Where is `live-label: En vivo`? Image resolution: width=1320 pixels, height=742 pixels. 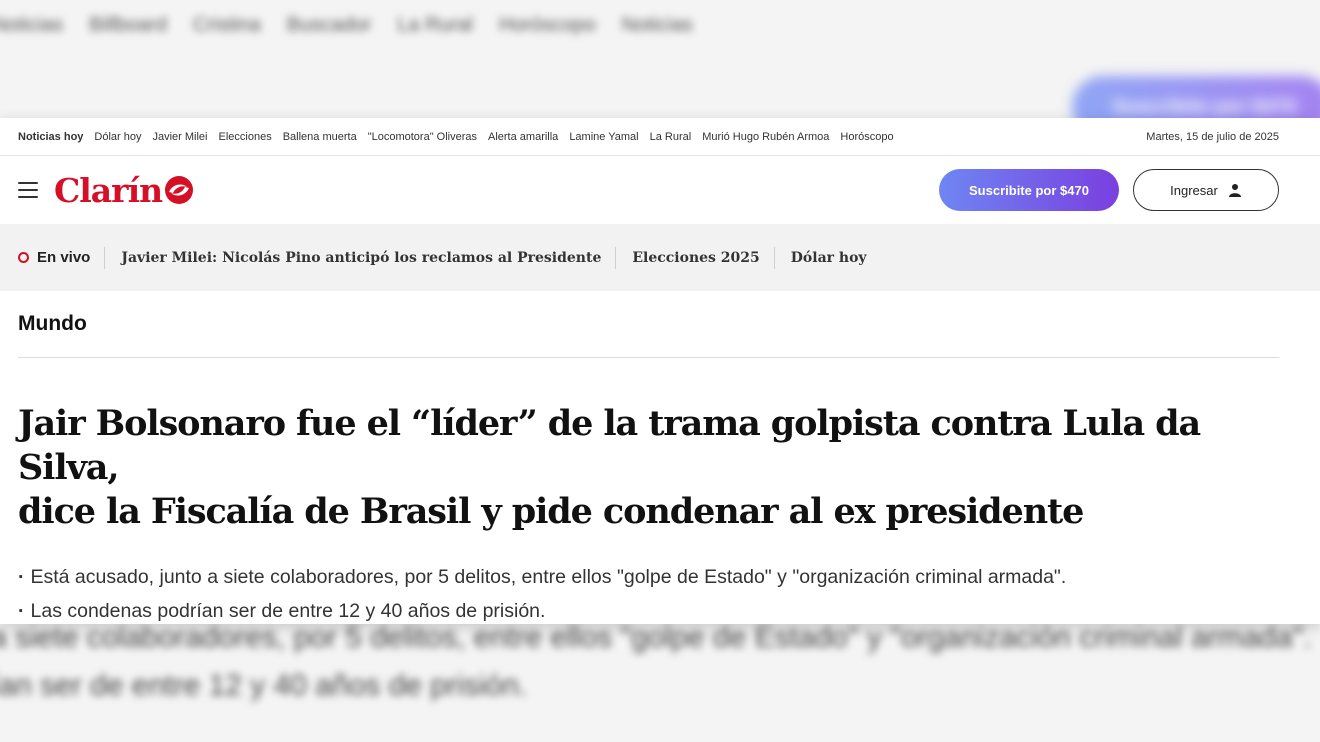 live-label: En vivo is located at coordinates (64, 257).